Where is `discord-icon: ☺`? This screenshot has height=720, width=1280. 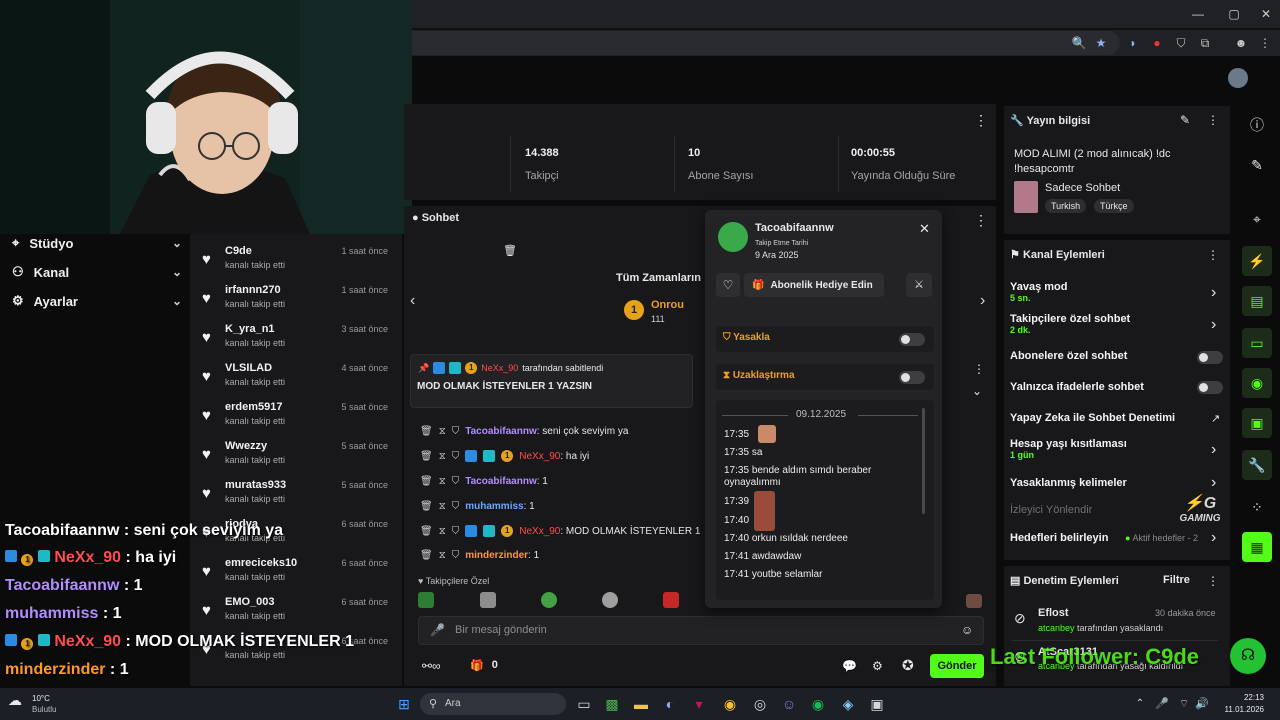
discord-icon: ☺ is located at coordinates (789, 704).